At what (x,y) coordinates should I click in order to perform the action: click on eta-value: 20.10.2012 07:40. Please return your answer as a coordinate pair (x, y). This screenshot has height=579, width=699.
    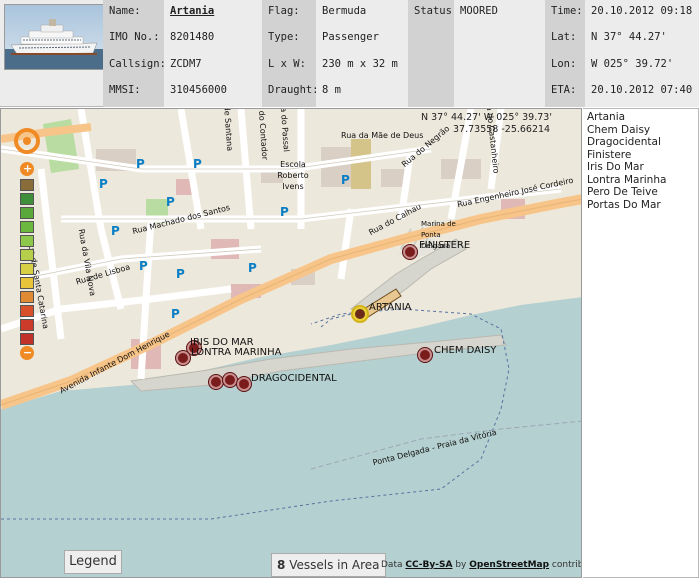
    Looking at the image, I should click on (642, 90).